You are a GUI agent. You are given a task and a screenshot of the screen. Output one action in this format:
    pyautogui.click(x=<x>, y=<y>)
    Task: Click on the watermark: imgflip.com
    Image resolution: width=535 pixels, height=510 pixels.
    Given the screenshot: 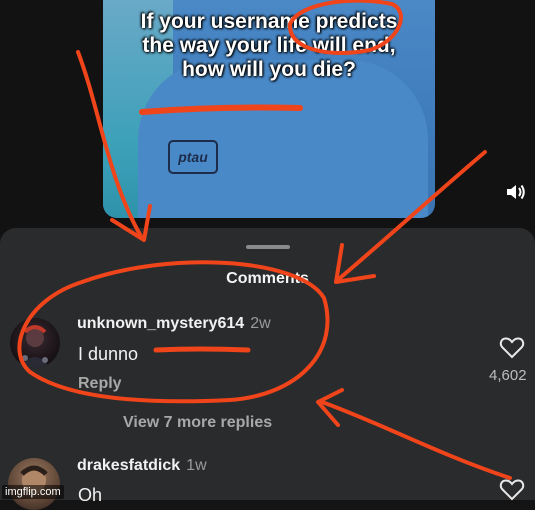 What is the action you would take?
    pyautogui.click(x=33, y=492)
    